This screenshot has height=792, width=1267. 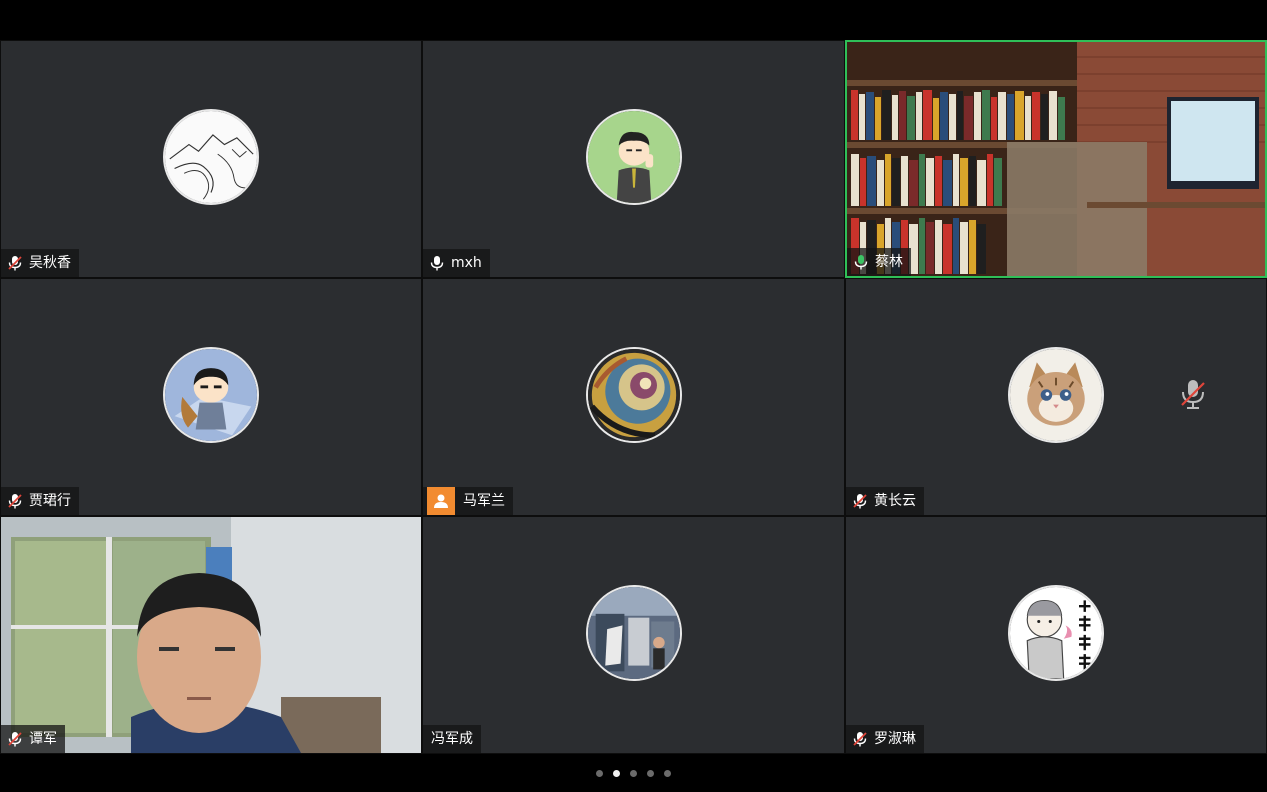 I want to click on participant-name: 吴秋香, so click(x=50, y=263).